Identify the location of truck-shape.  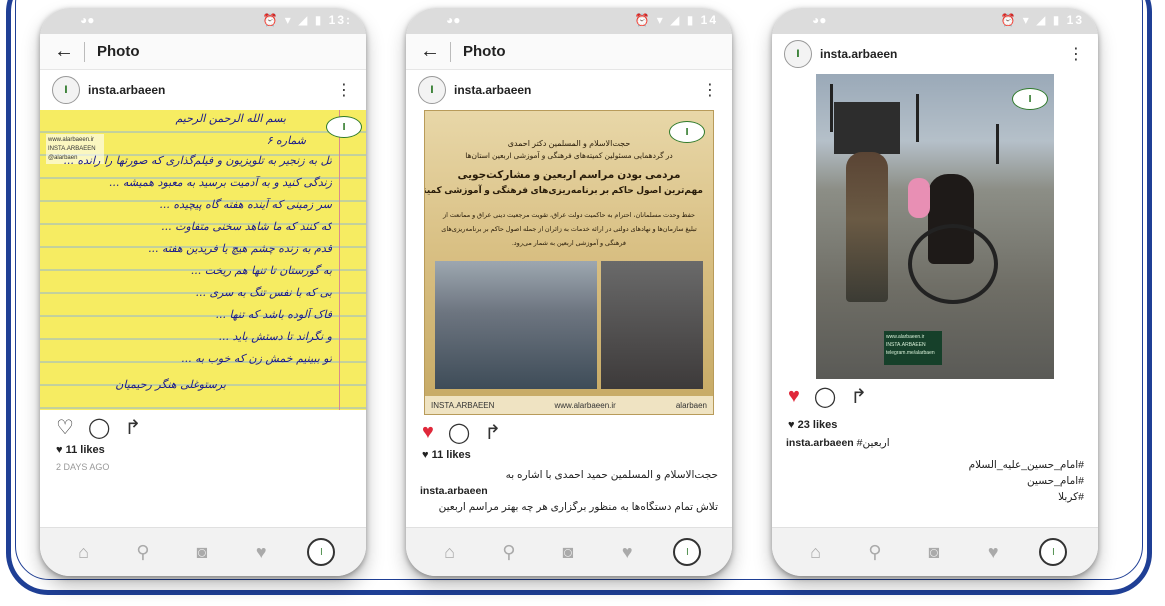
(867, 128).